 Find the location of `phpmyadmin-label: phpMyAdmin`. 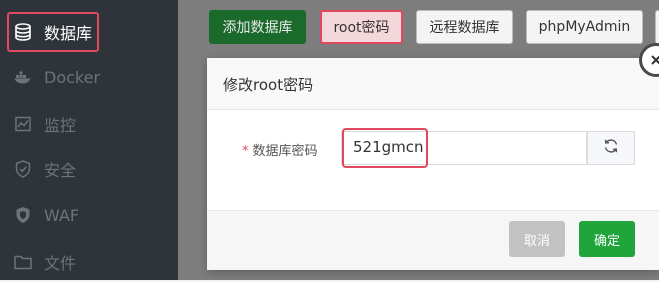

phpmyadmin-label: phpMyAdmin is located at coordinates (584, 27).